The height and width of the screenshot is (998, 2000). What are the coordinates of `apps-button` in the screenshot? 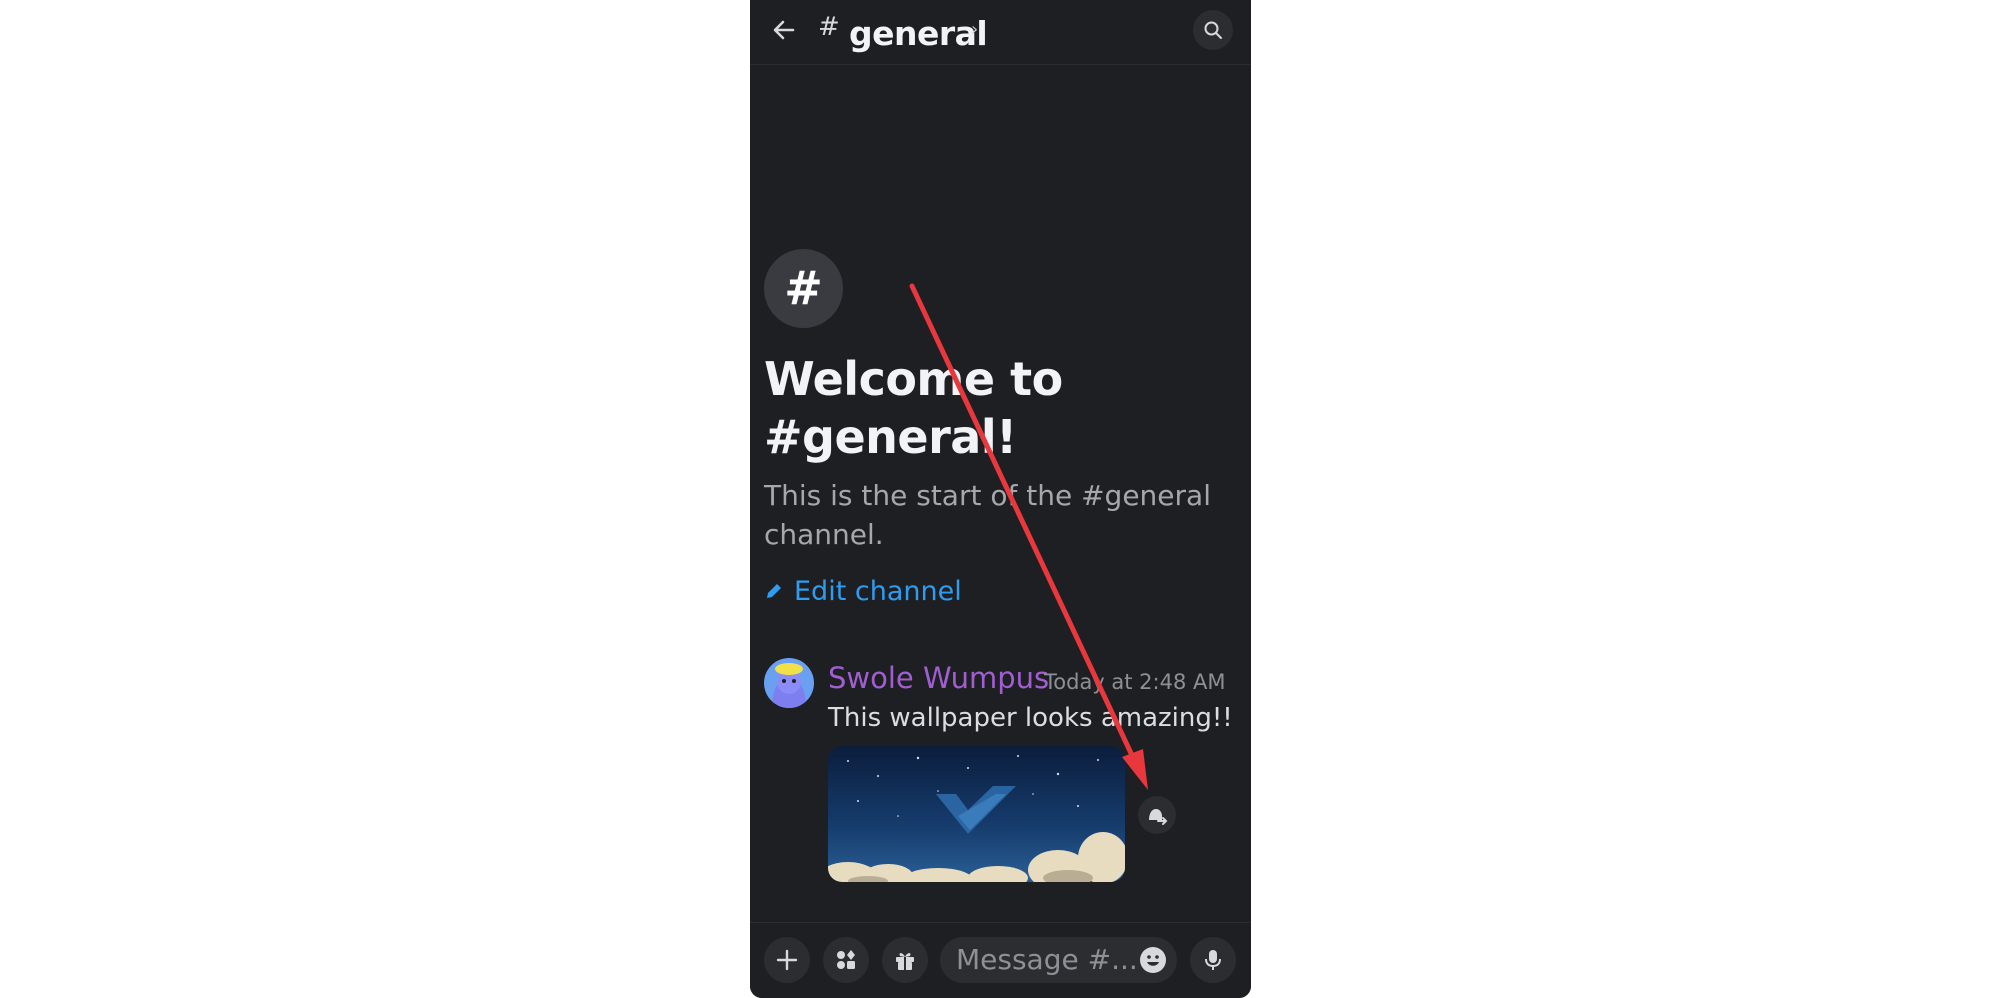 It's located at (846, 960).